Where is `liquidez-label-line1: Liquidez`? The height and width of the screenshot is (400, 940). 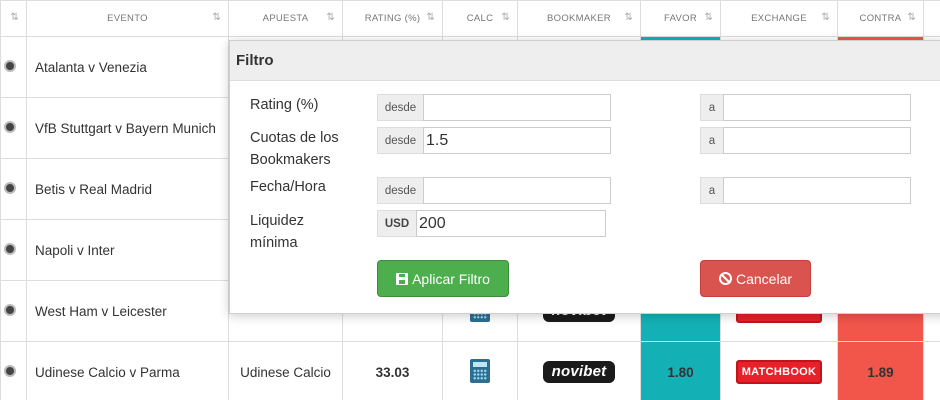
liquidez-label-line1: Liquidez is located at coordinates (277, 221).